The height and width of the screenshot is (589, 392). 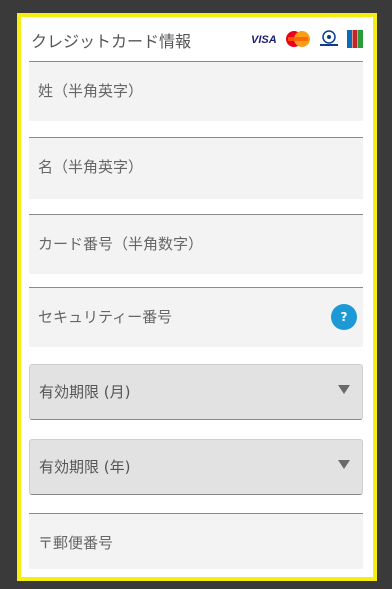 I want to click on credit-card-header: クレジットカード情報 VISA, so click(x=197, y=39).